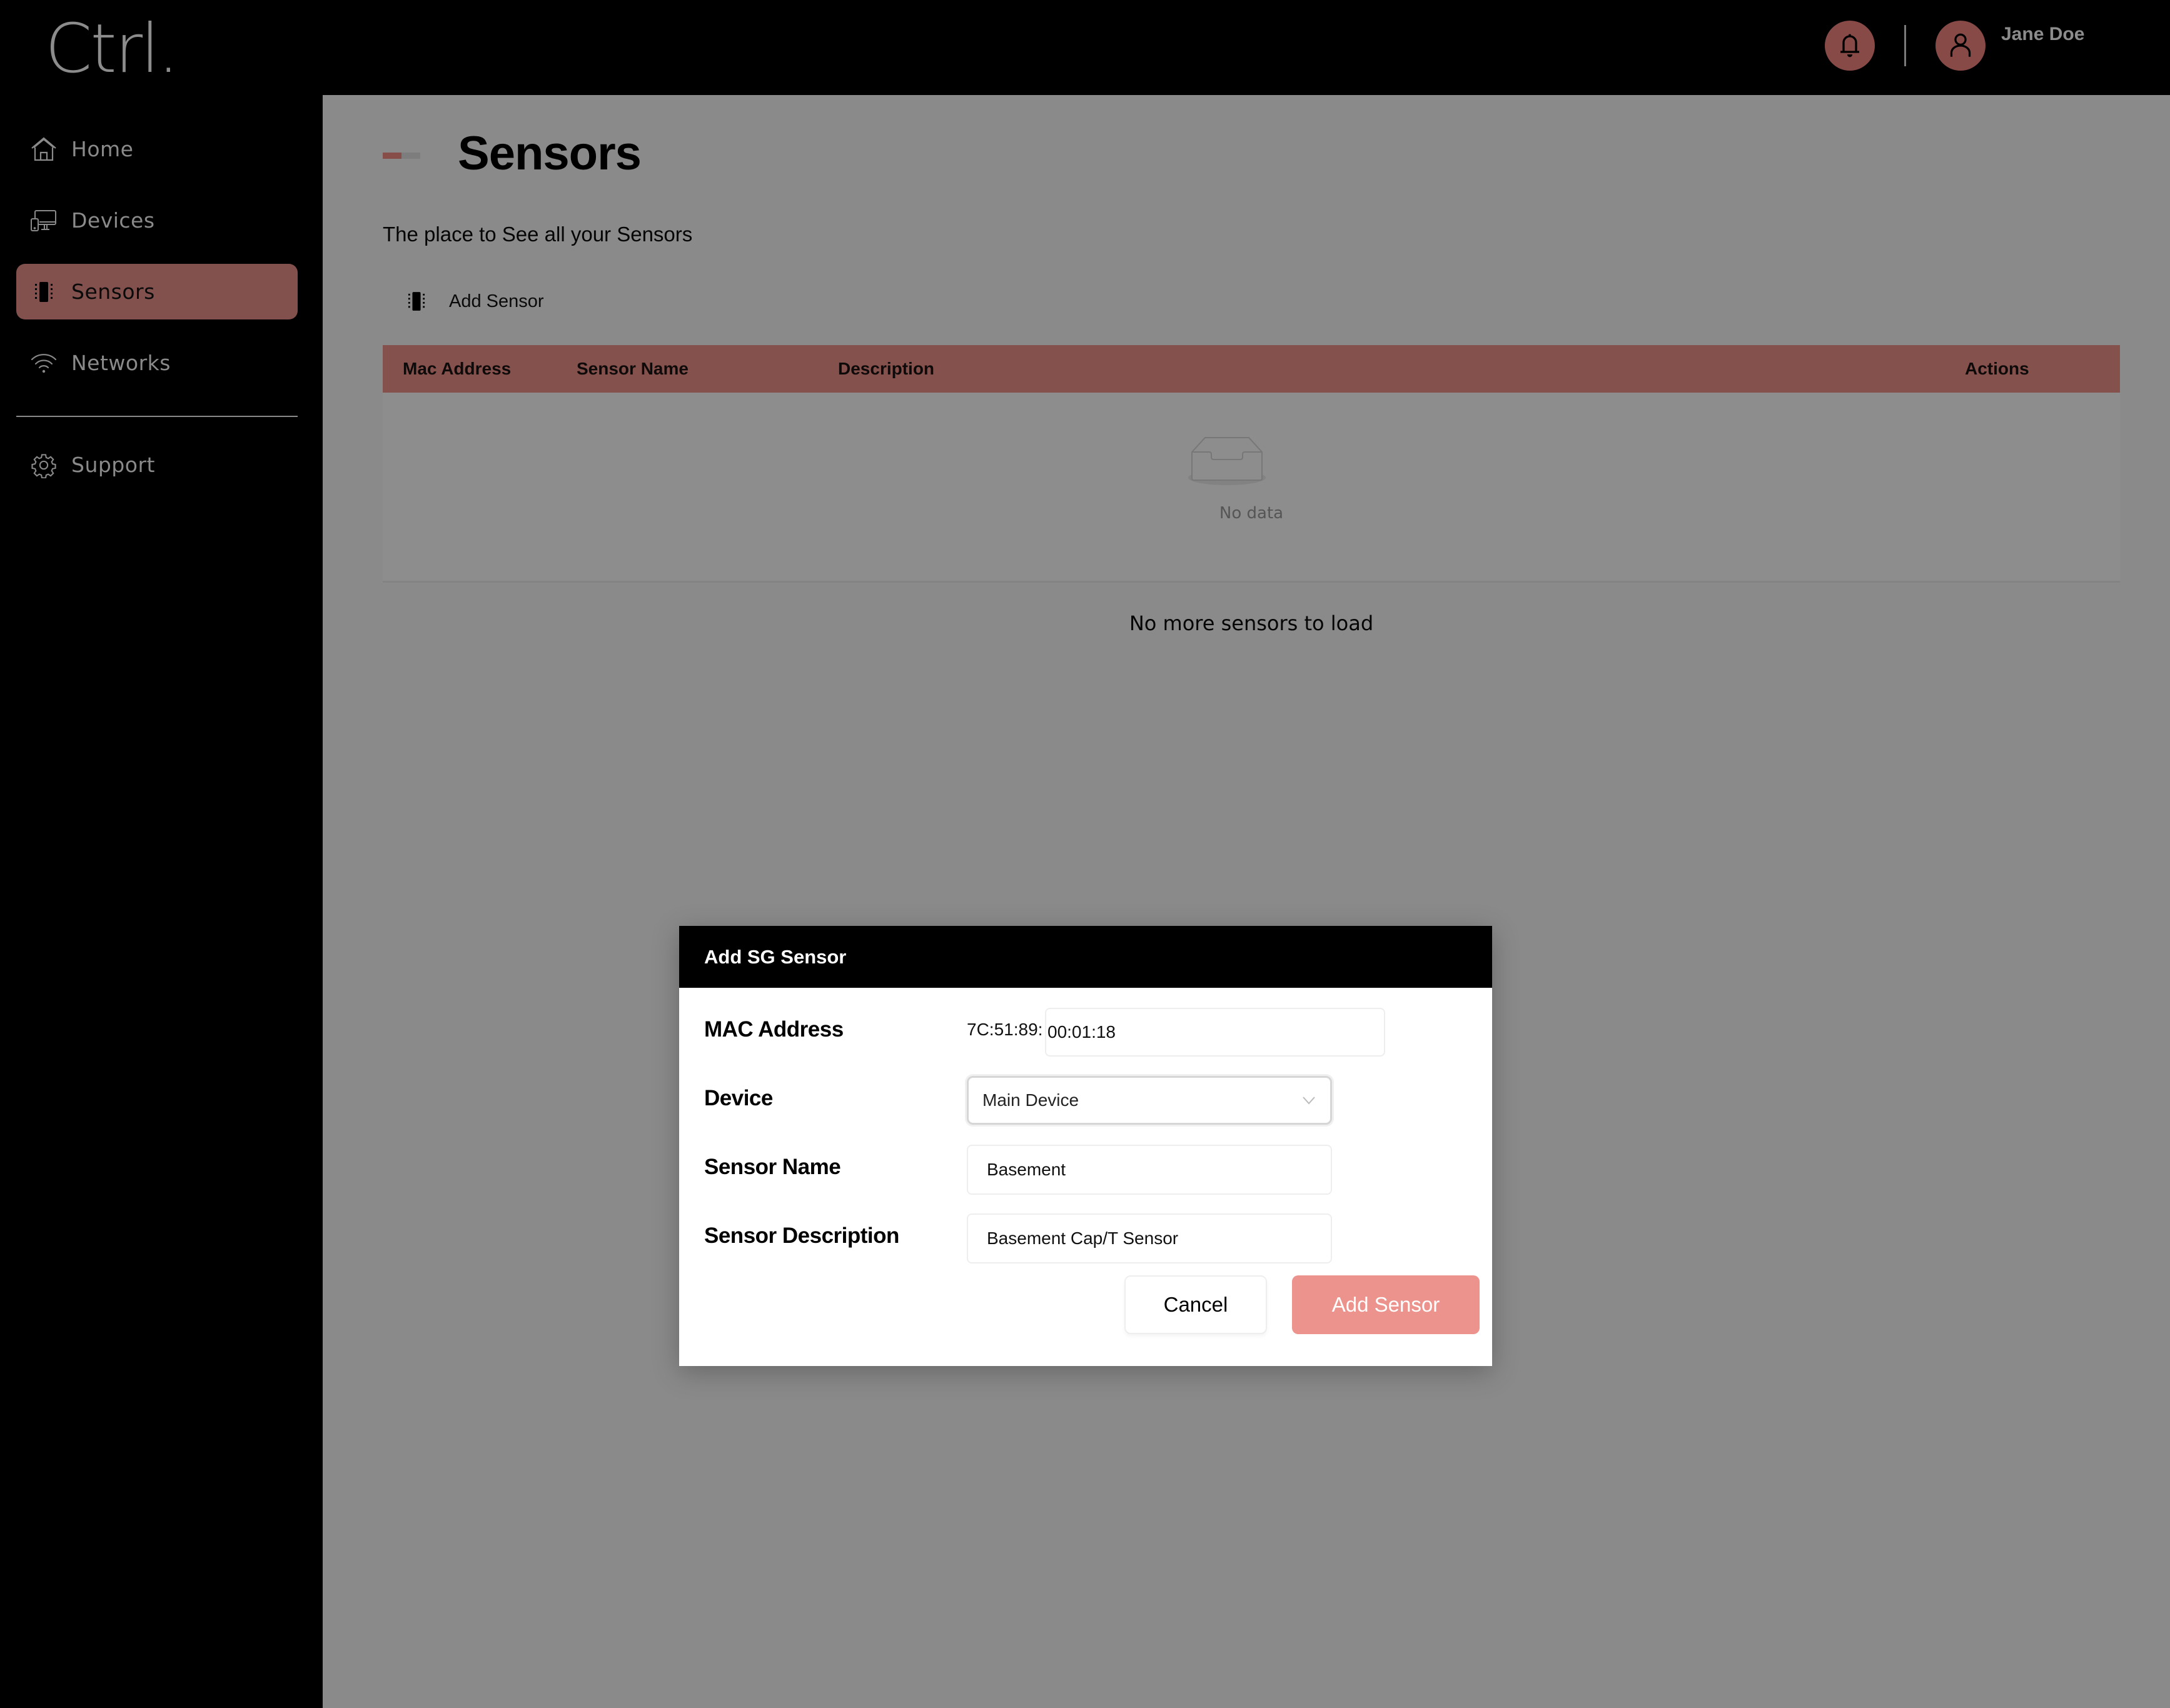 This screenshot has width=2170, height=1708. I want to click on devices-icon, so click(44, 220).